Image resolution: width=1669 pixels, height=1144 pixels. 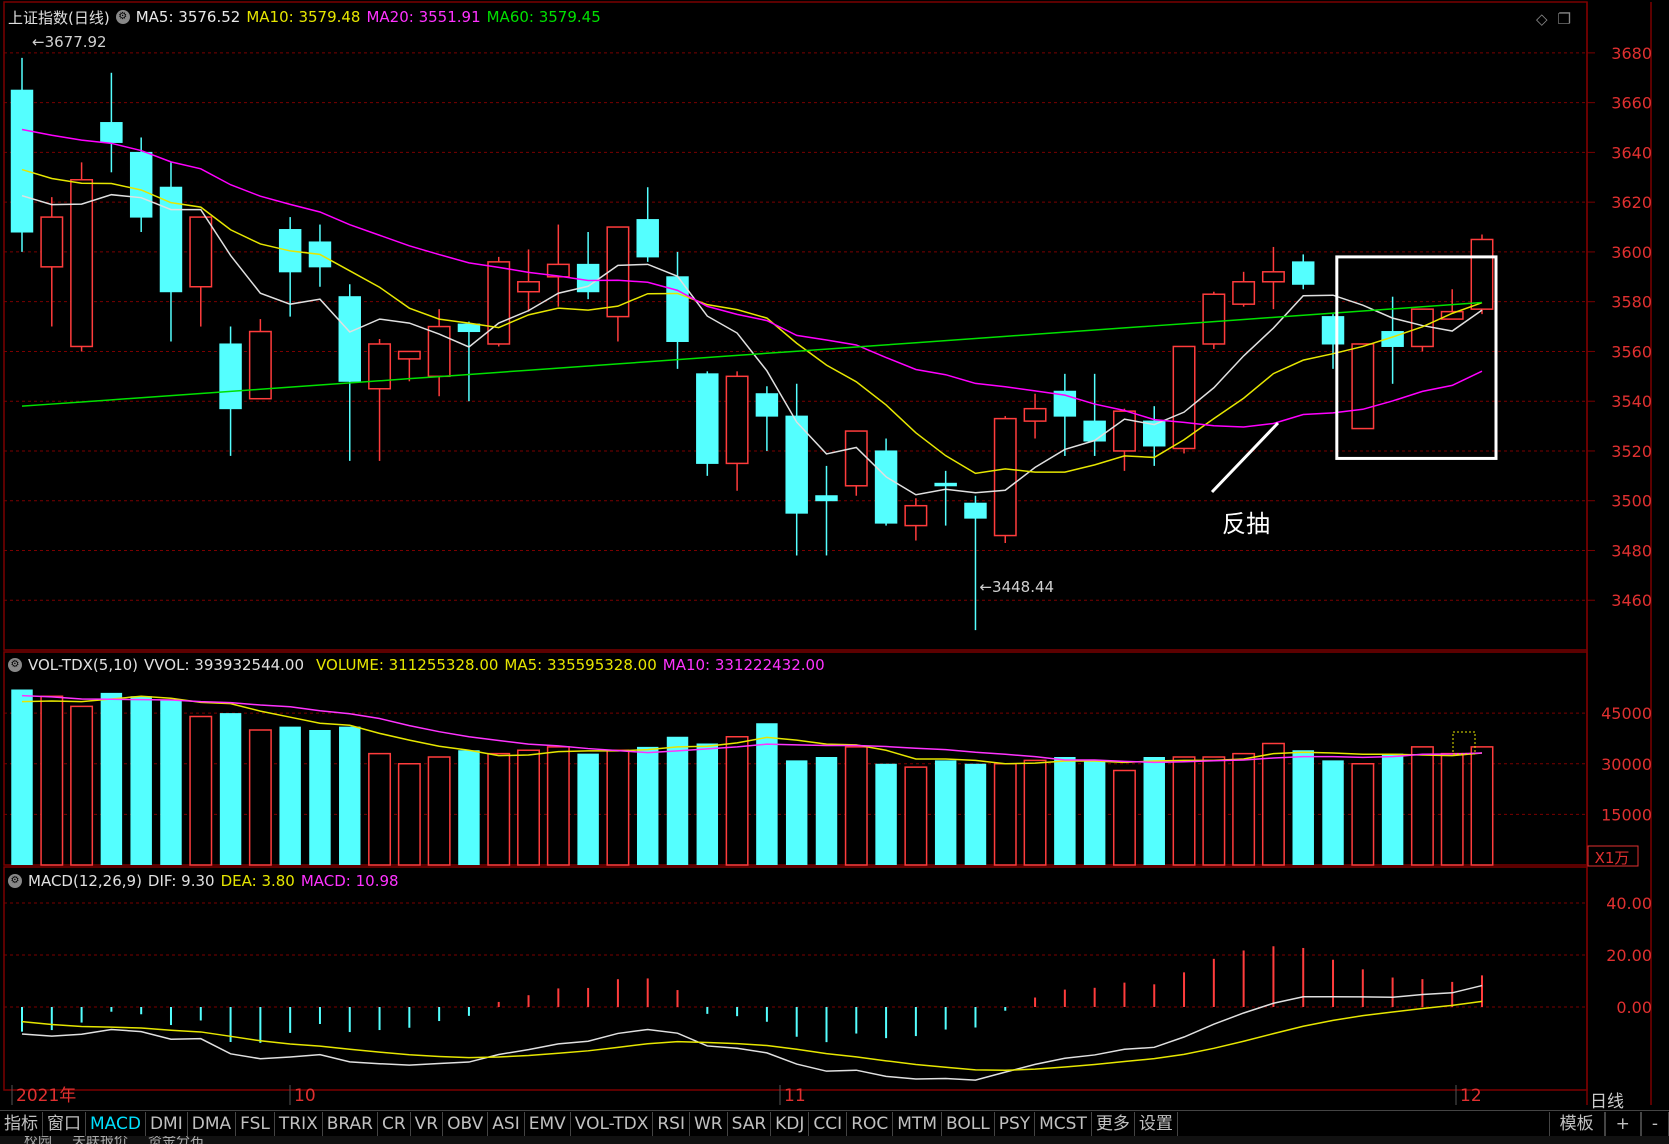 I want to click on price-tick-label: 3660, so click(x=1631, y=103).